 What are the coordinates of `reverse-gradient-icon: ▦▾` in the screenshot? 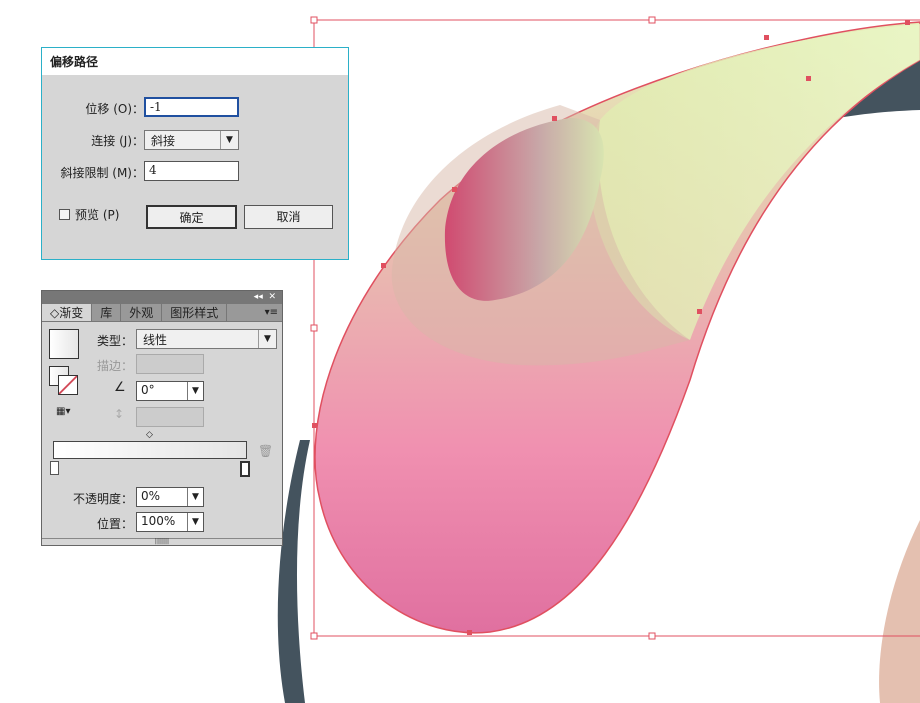 It's located at (63, 411).